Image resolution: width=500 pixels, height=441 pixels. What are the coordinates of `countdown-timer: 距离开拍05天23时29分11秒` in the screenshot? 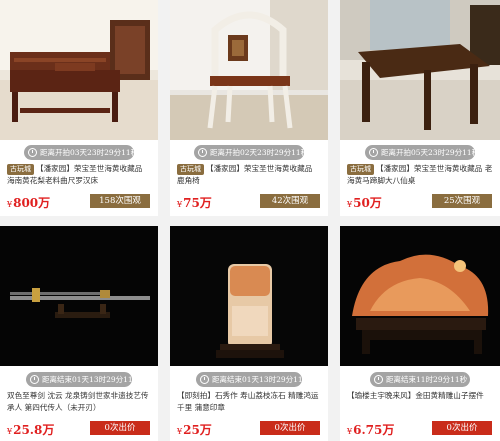 It's located at (422, 152).